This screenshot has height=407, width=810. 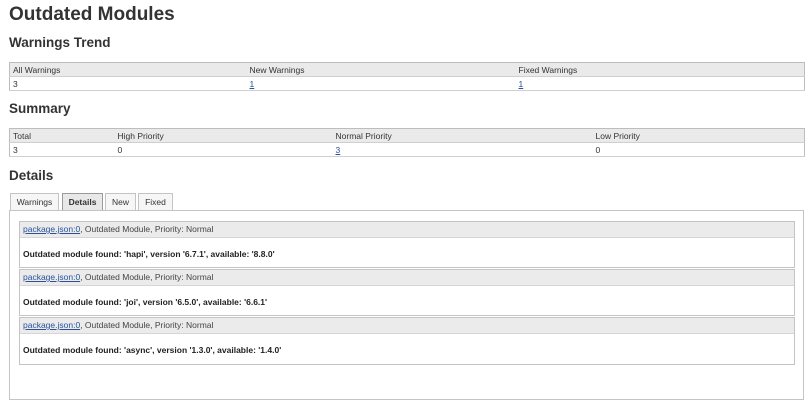 I want to click on page-title: Outdated Modules, so click(x=92, y=14).